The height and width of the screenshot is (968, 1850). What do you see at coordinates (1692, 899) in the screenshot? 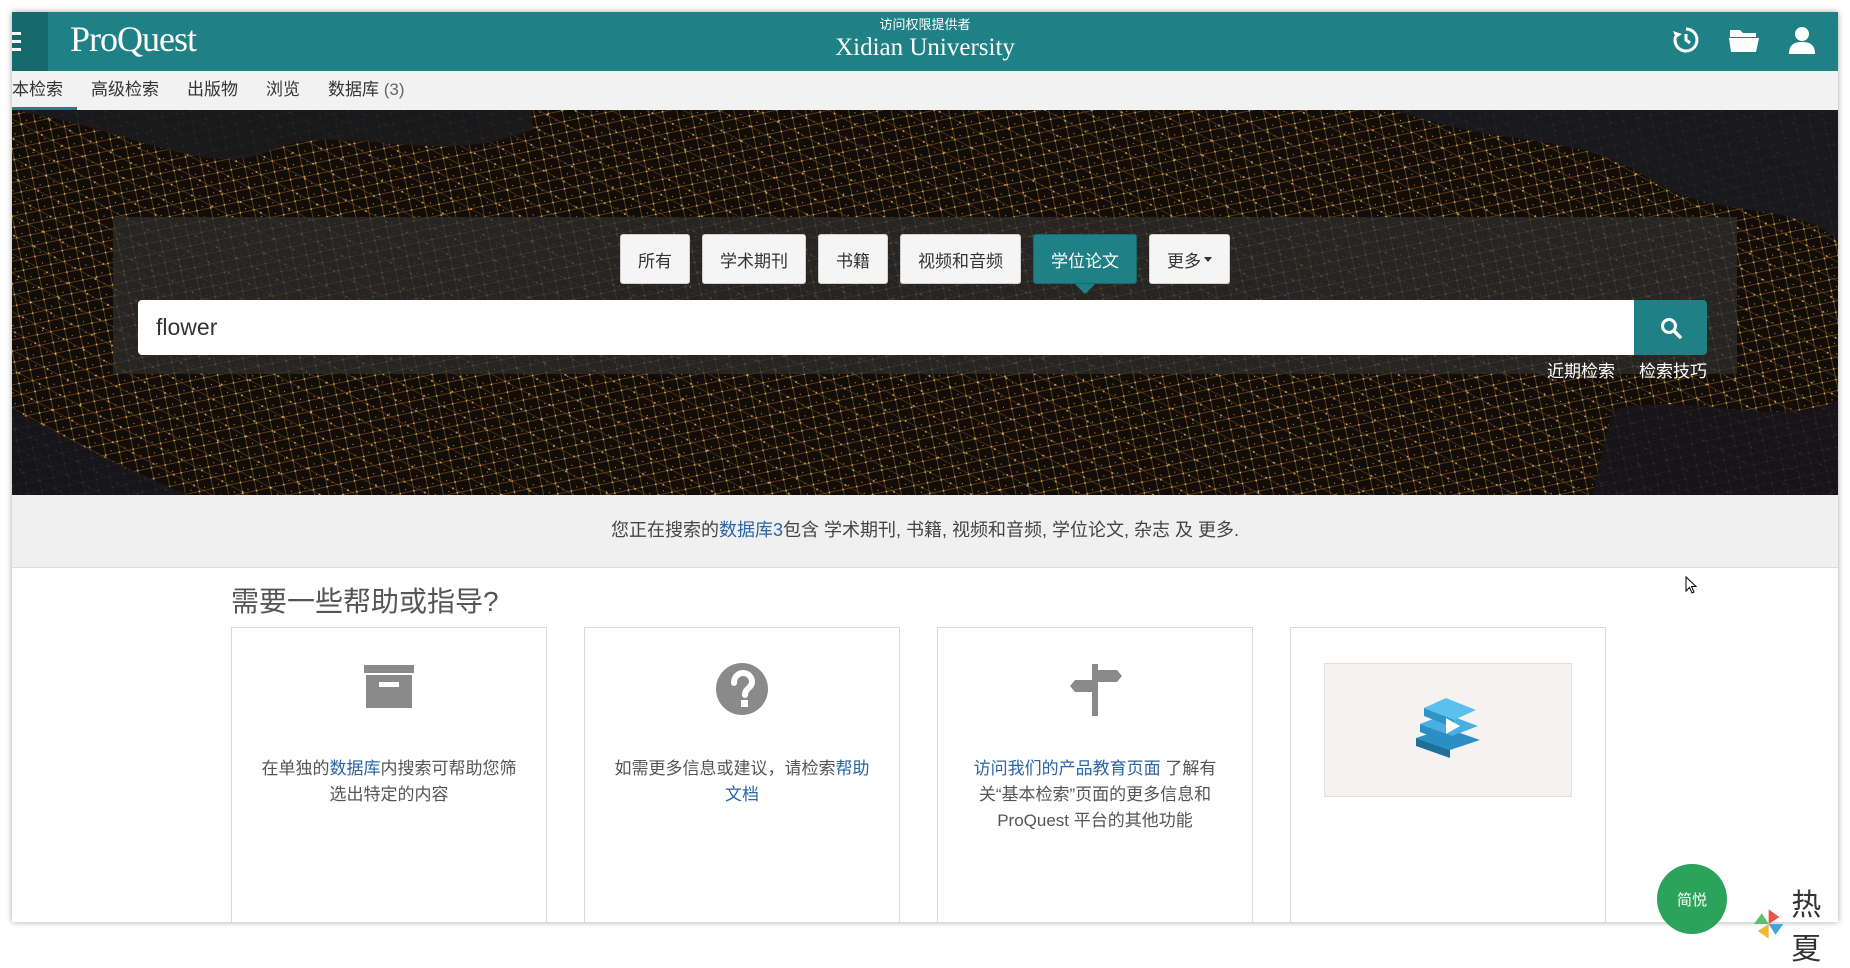
I see `feedback-button: 简悦` at bounding box center [1692, 899].